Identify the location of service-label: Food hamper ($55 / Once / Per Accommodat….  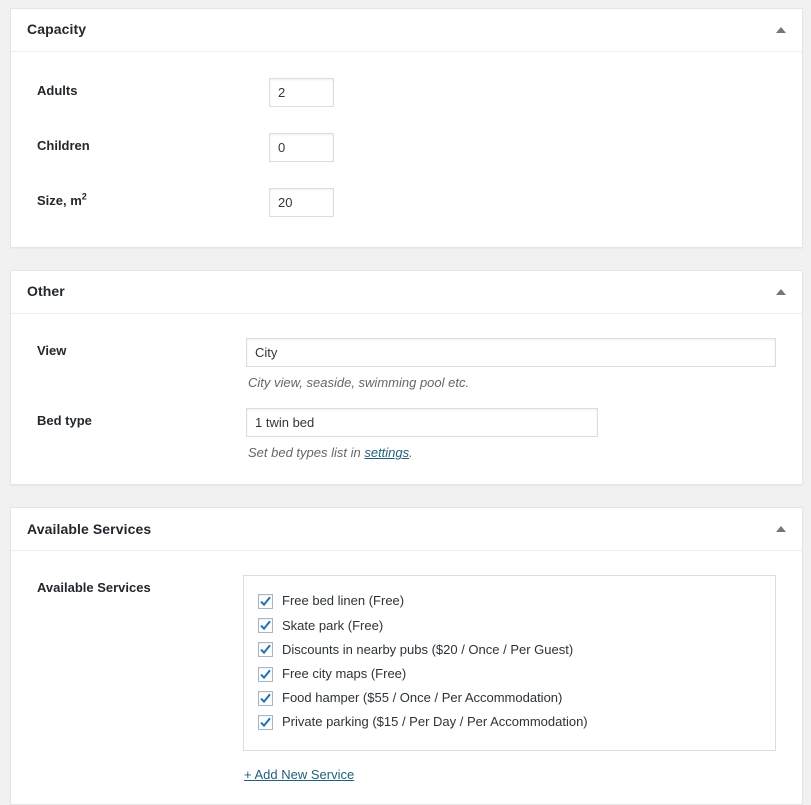
(422, 698).